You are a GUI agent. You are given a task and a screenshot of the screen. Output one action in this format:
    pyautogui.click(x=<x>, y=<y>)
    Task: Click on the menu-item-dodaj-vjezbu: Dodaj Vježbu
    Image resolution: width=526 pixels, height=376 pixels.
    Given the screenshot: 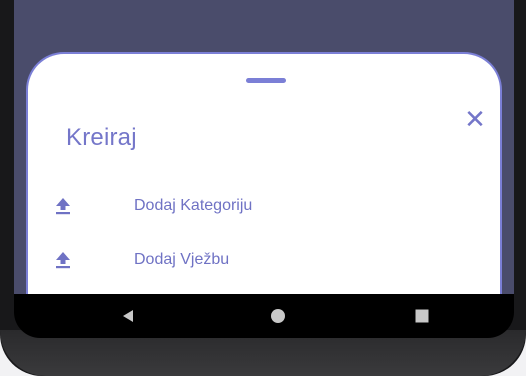 What is the action you would take?
    pyautogui.click(x=270, y=260)
    